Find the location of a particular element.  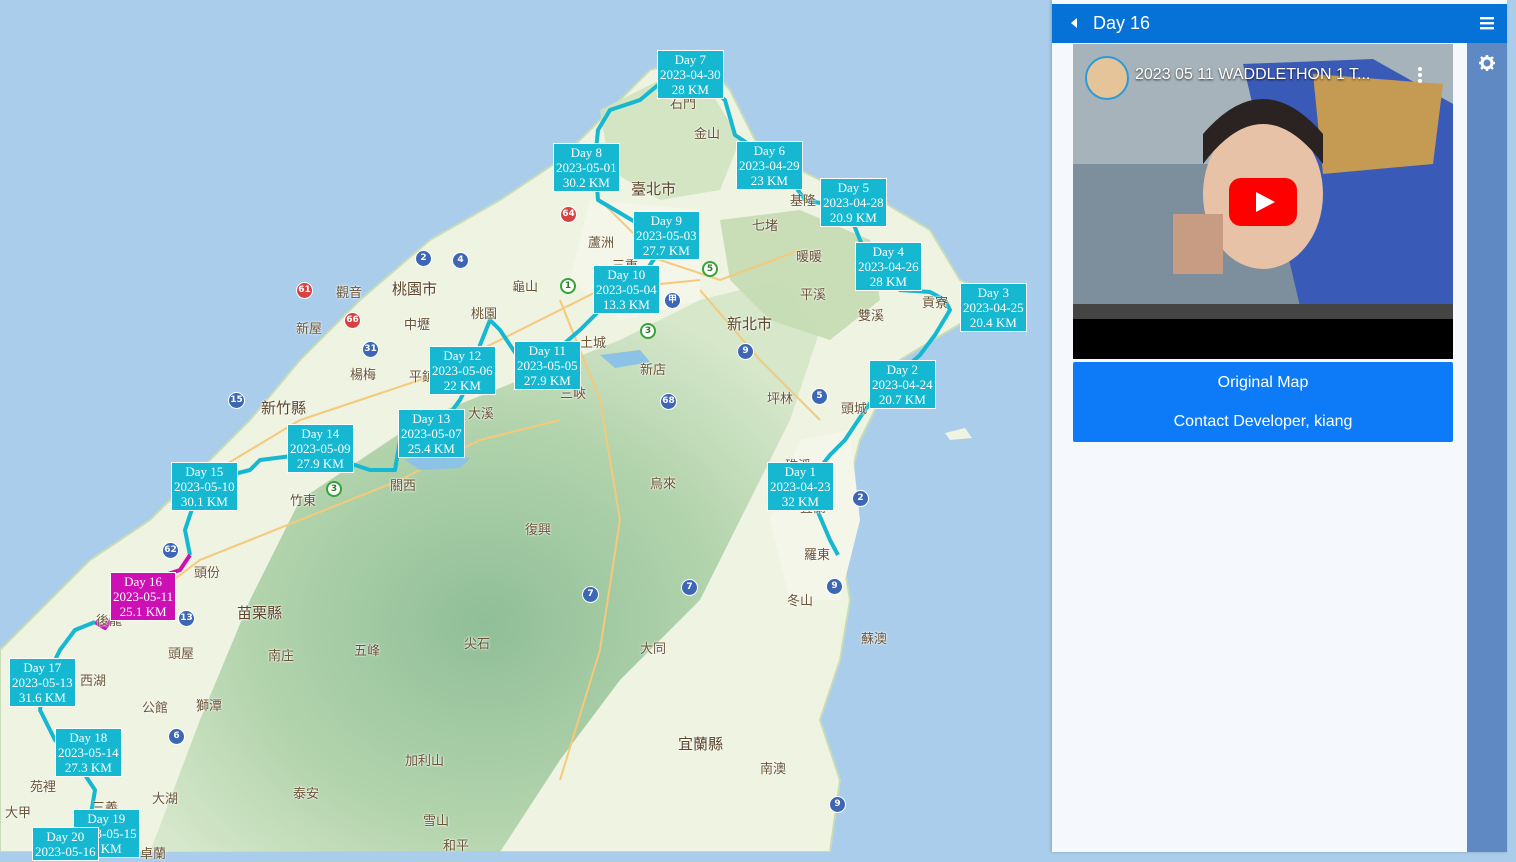

day-marker: Day 3 2023-04-25 20.4 KM is located at coordinates (993, 307).